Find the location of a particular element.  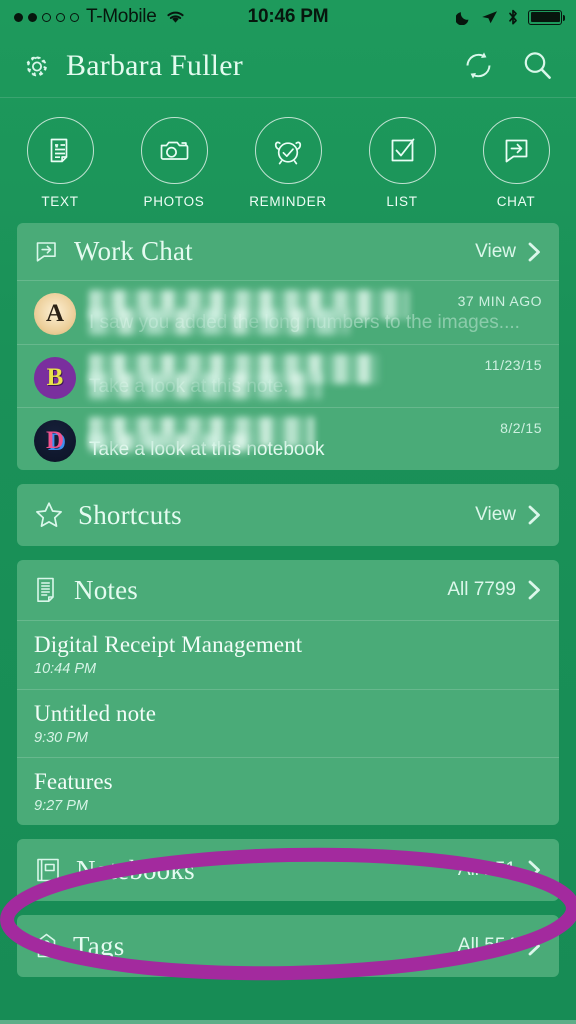

camera-icon is located at coordinates (174, 150).